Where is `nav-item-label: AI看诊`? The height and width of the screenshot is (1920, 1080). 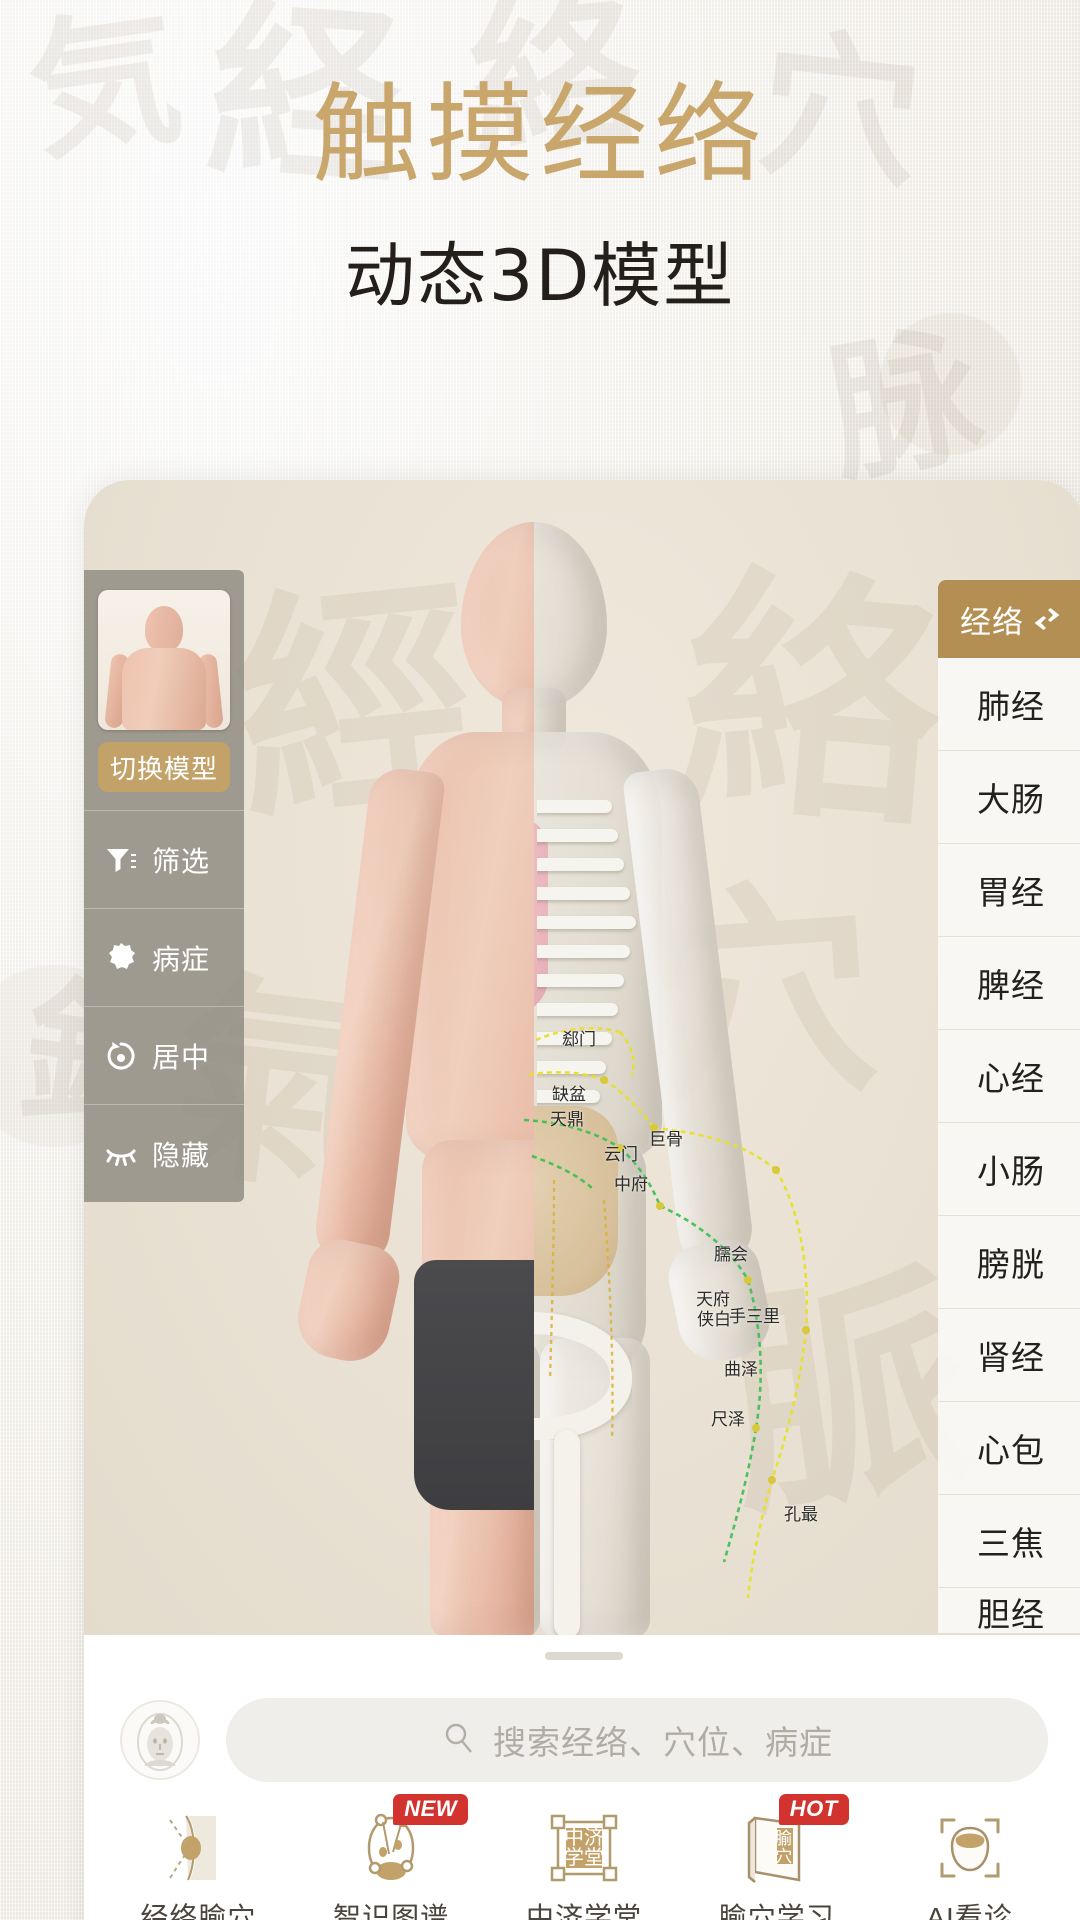
nav-item-label: AI看诊 is located at coordinates (969, 1911).